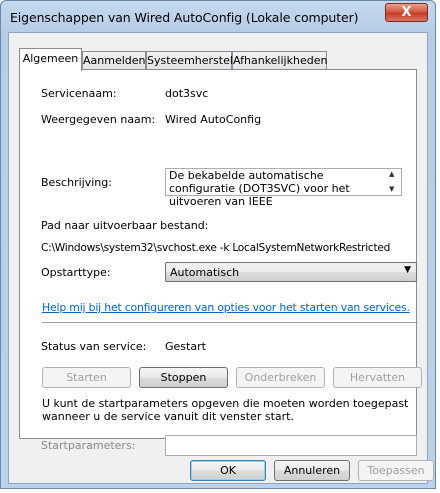 This screenshot has height=493, width=440. I want to click on down-arrow-icon: ▼, so click(391, 189).